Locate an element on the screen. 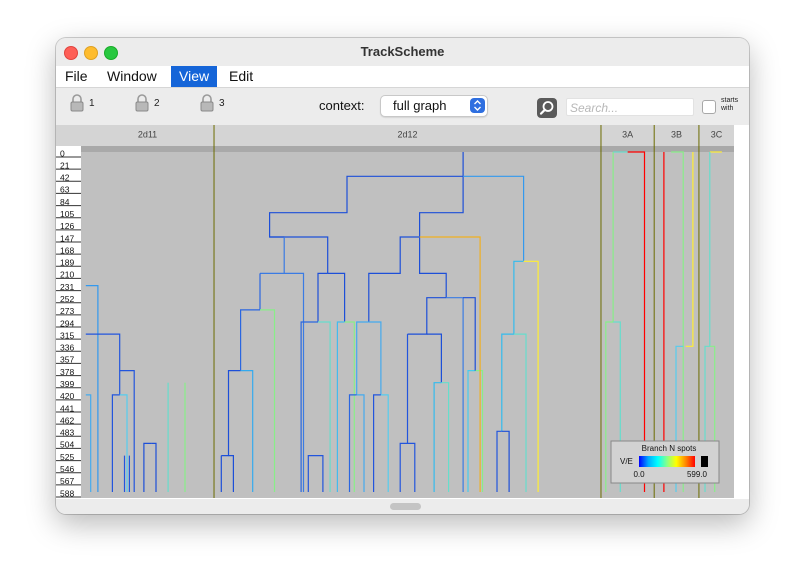  starts-with-label-line2: with is located at coordinates (727, 108).